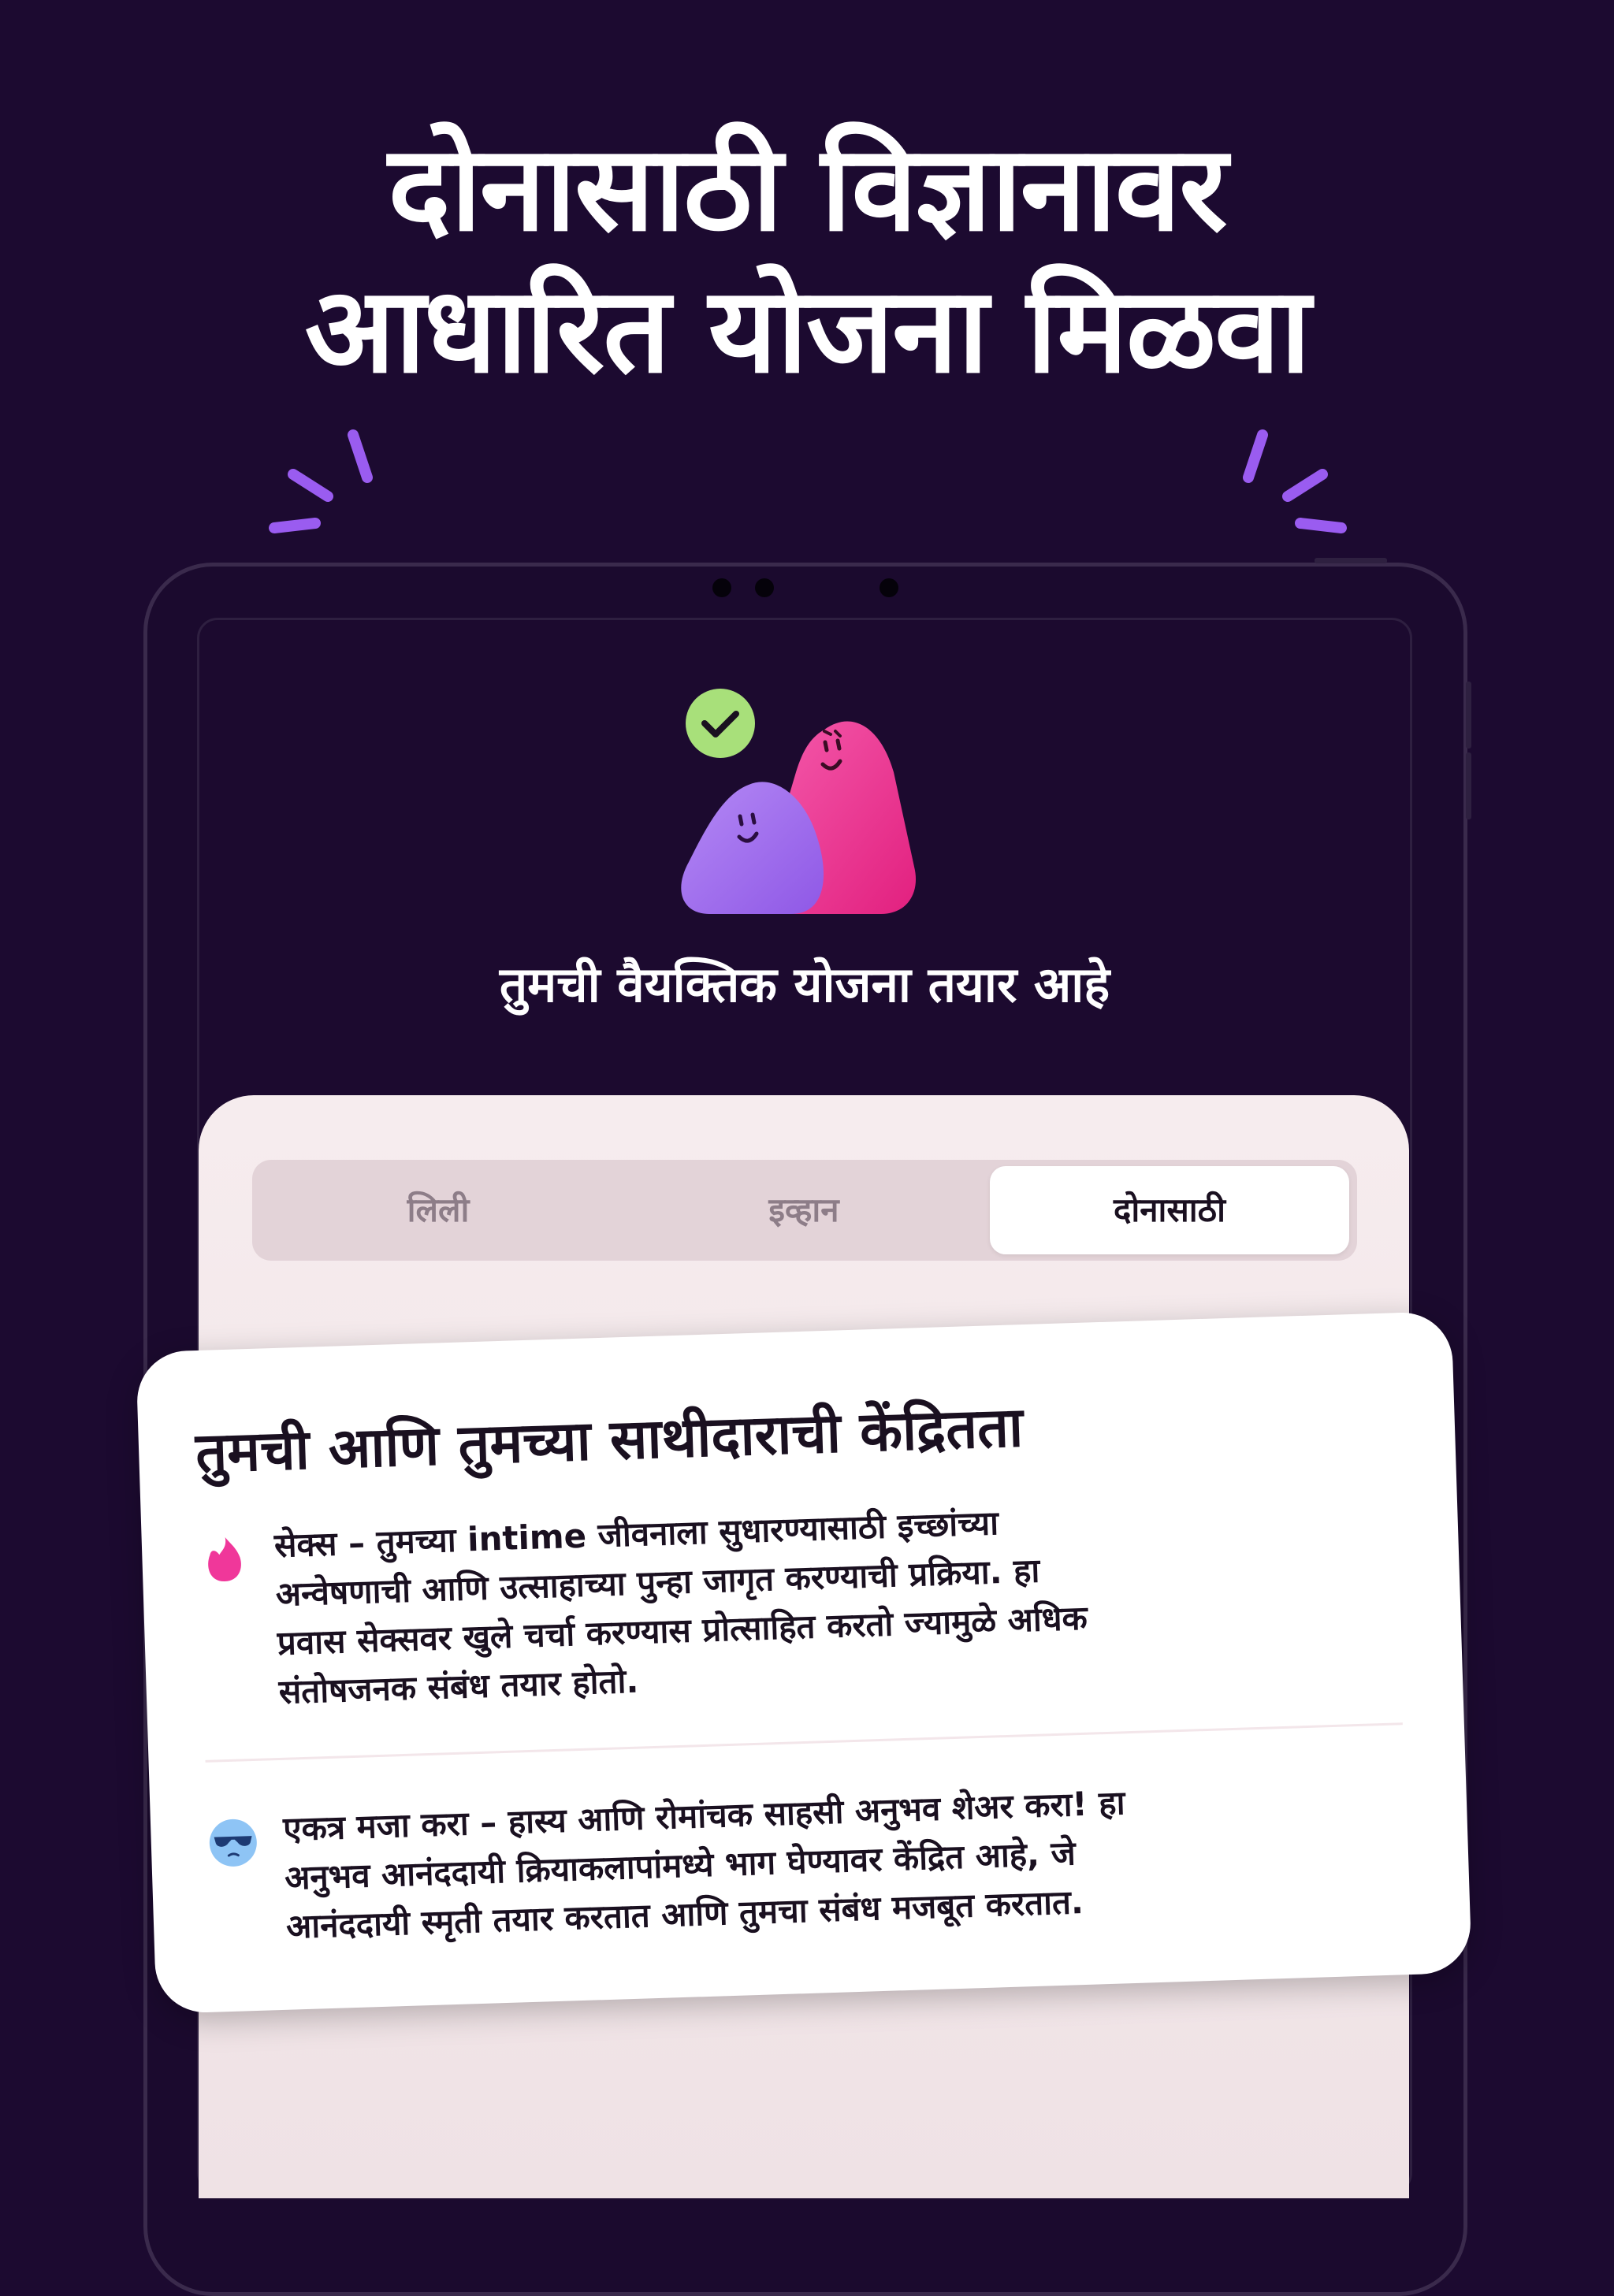  What do you see at coordinates (807, 260) in the screenshot?
I see `headline: दोनासाठी विज्ञानावर आधारित योजना मिळवा` at bounding box center [807, 260].